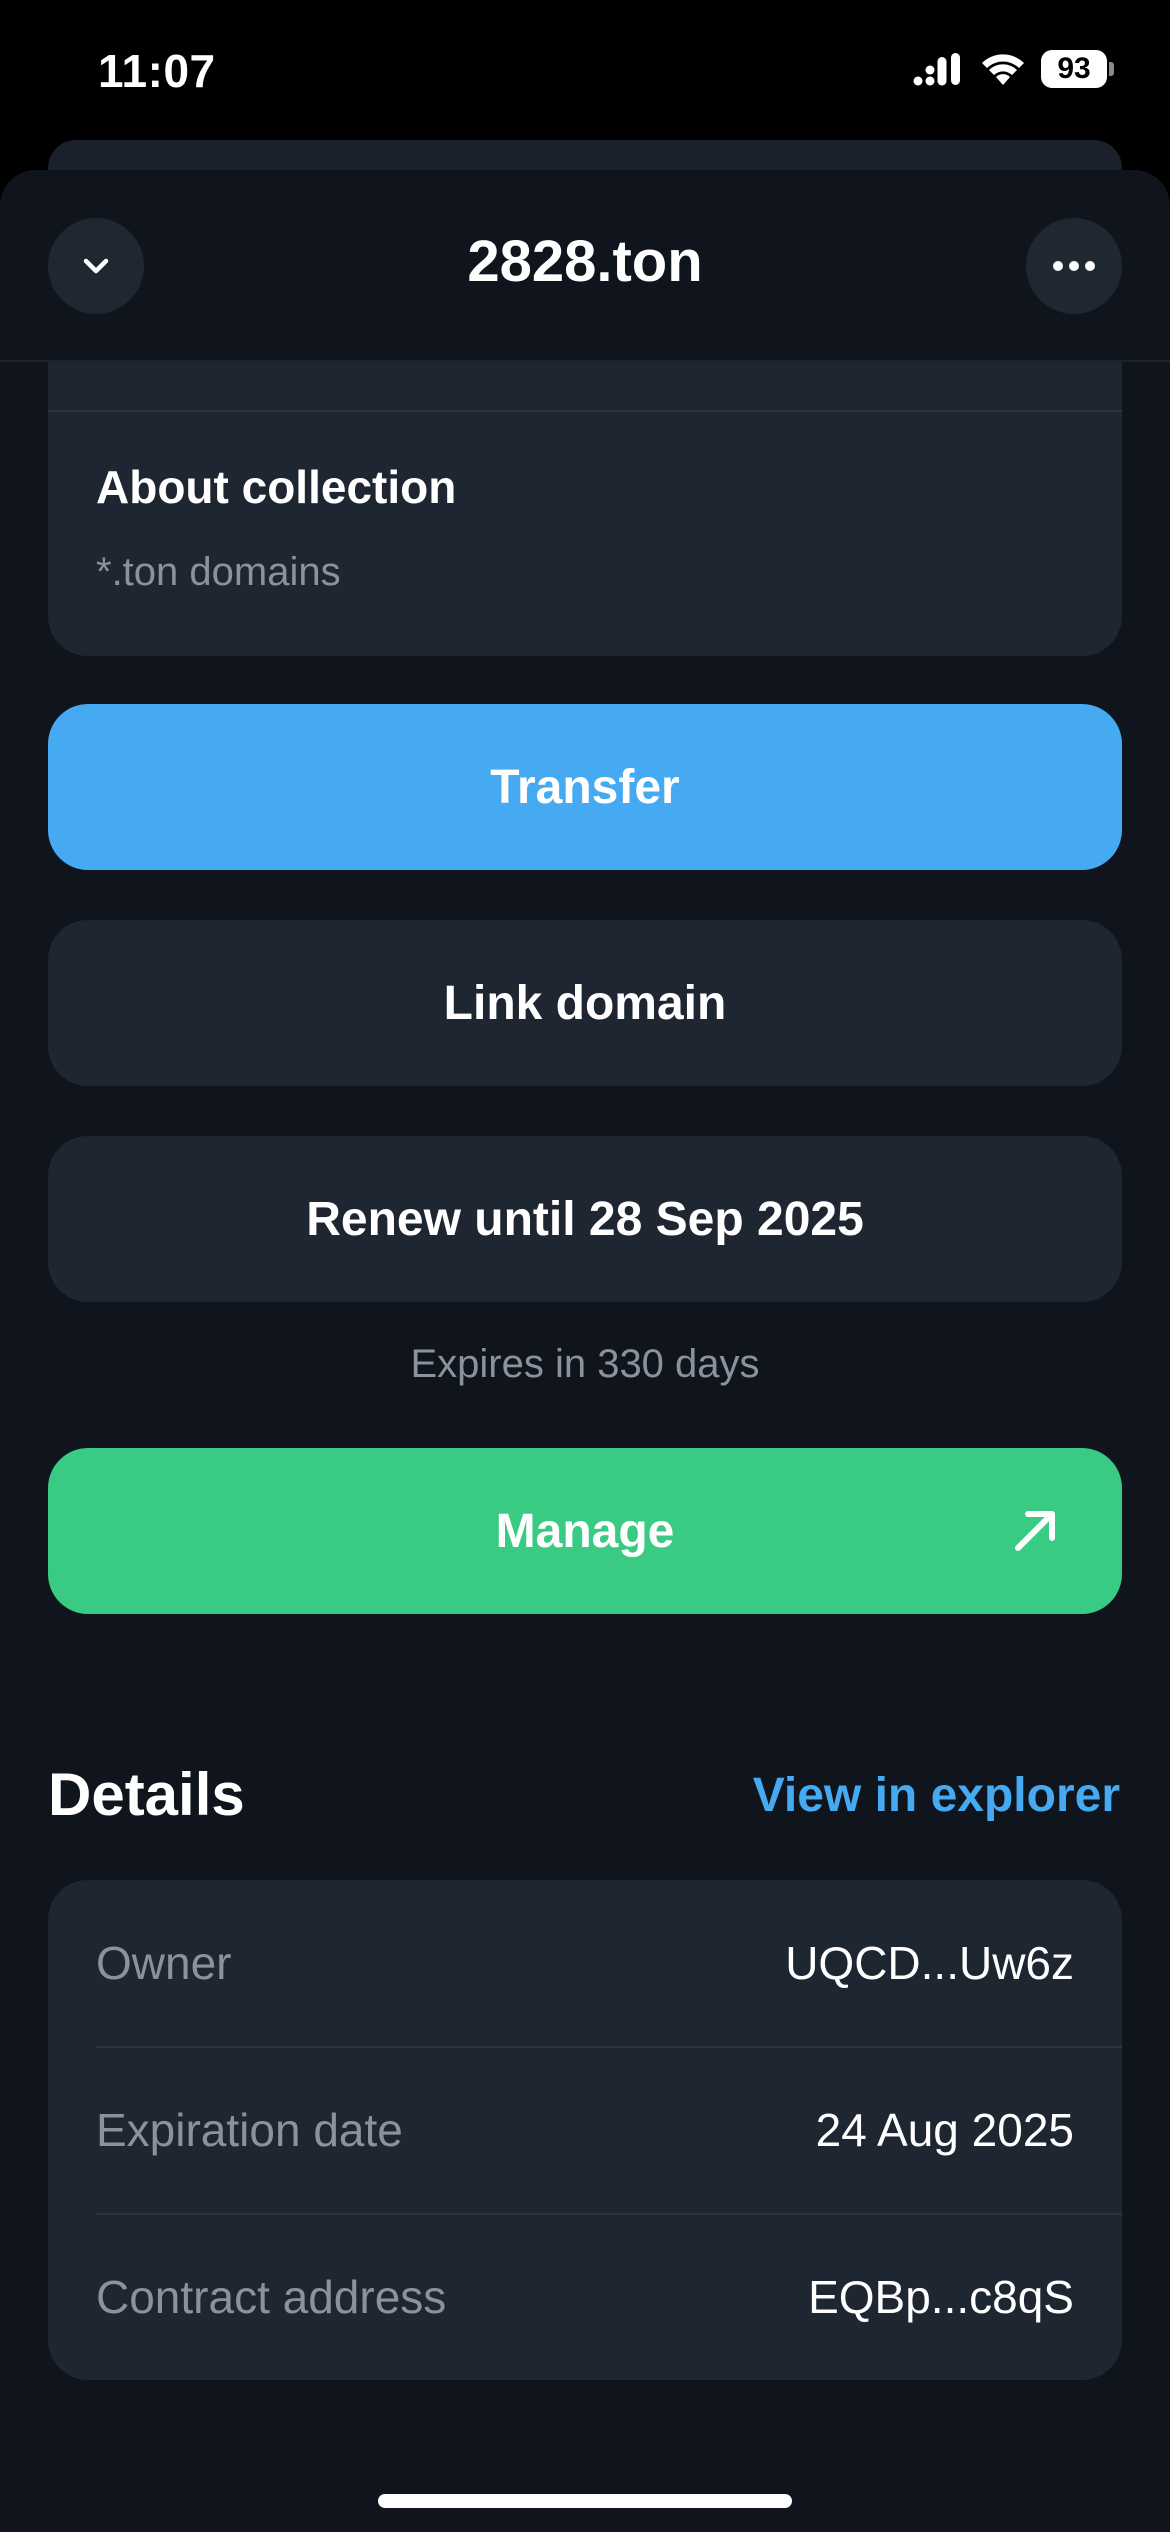  What do you see at coordinates (941, 2297) in the screenshot?
I see `detail-value: EQBp...c8qS` at bounding box center [941, 2297].